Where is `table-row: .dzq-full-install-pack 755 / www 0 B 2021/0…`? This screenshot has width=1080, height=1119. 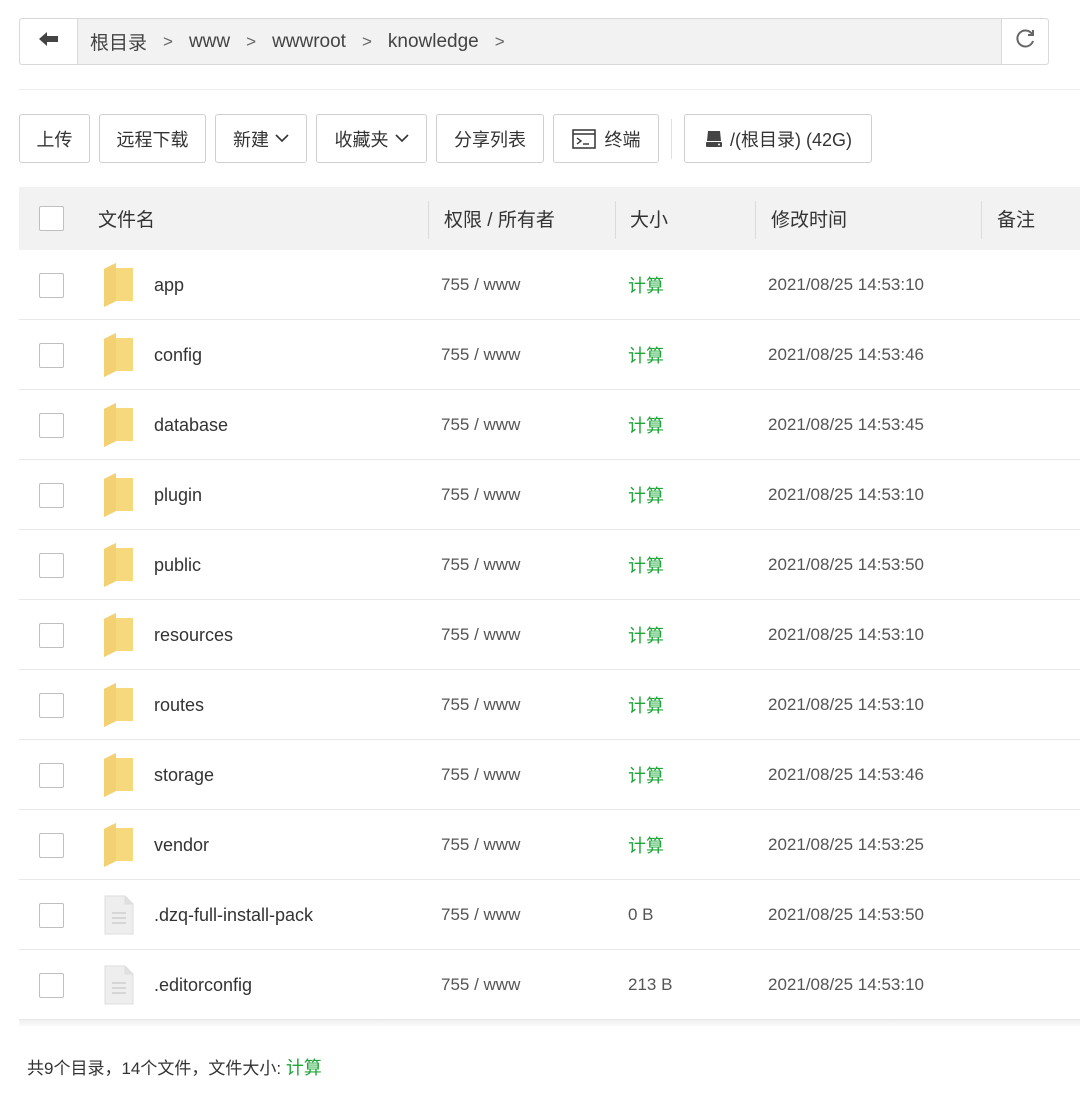
table-row: .dzq-full-install-pack 755 / www 0 B 2021/0… is located at coordinates (549, 915).